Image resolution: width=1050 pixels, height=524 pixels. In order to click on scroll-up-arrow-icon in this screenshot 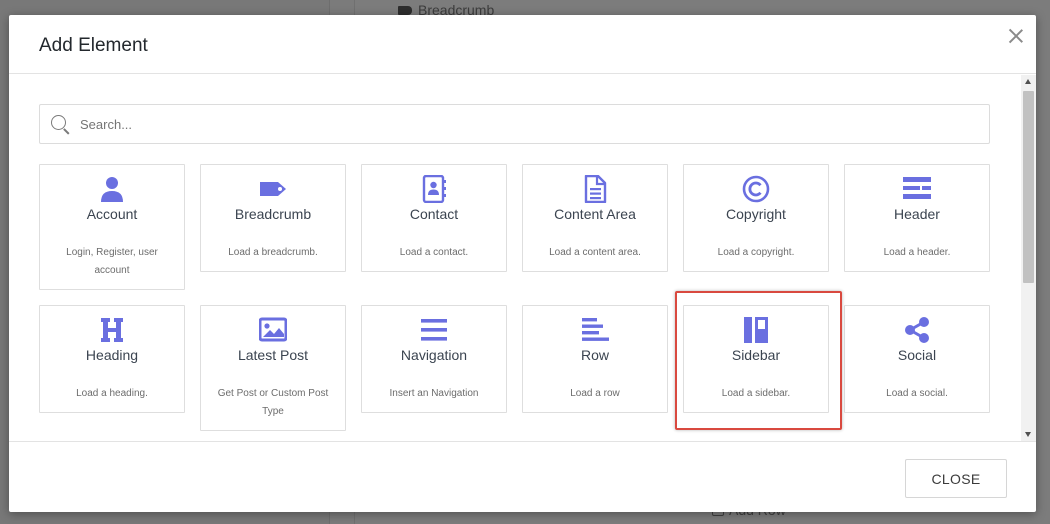, I will do `click(1028, 81)`.